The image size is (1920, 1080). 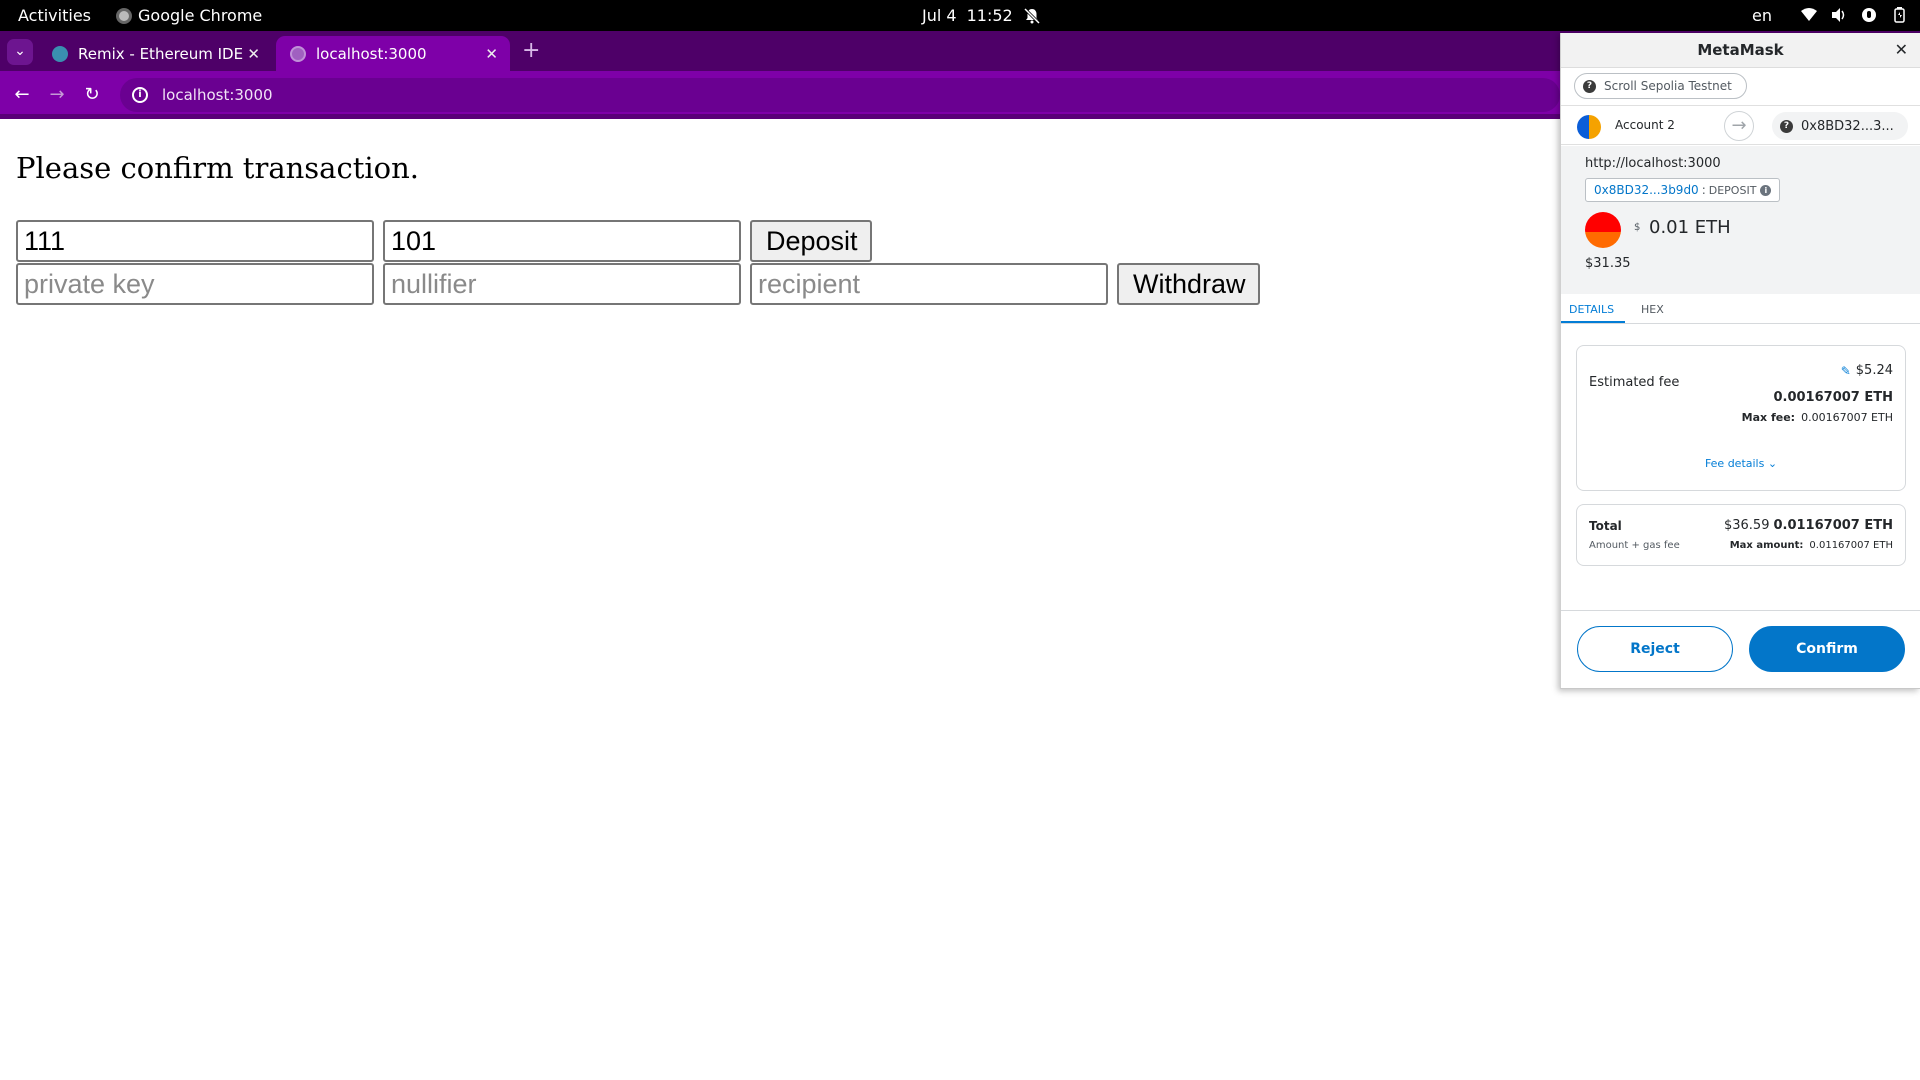 I want to click on active-tab-indicator, so click(x=1593, y=322).